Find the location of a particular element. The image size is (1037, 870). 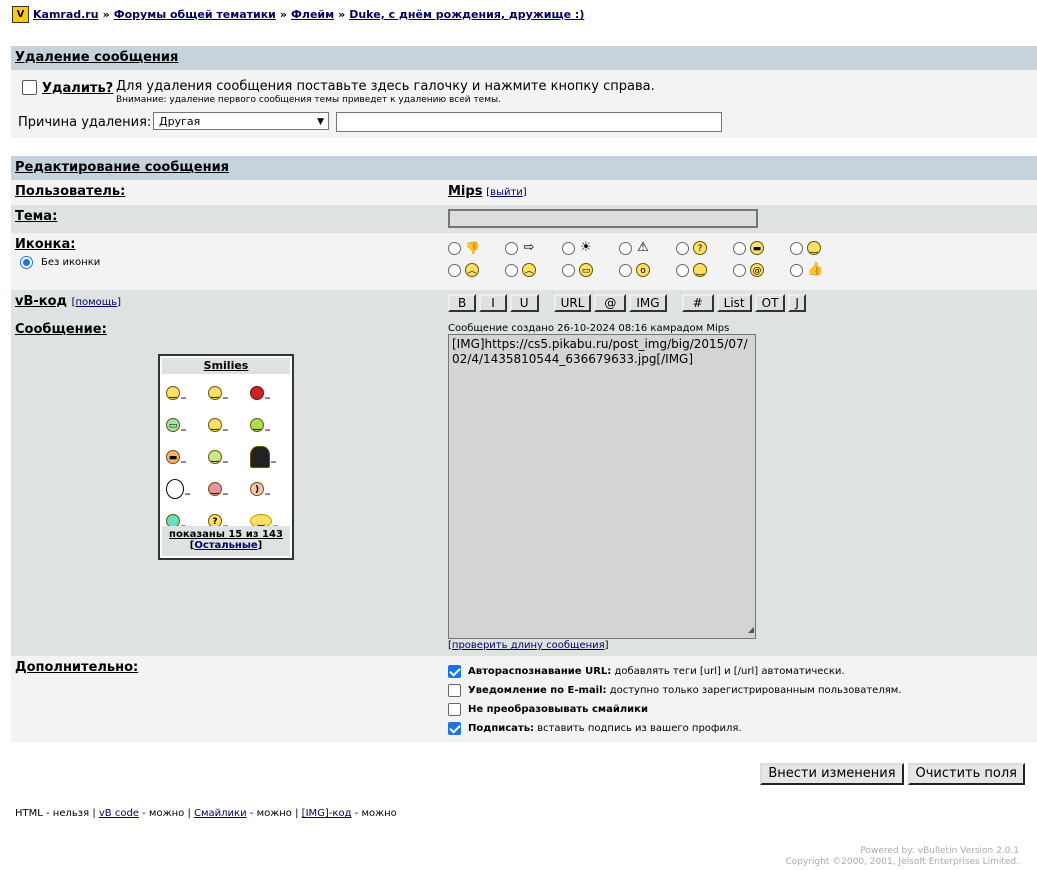

stormtrooper-icon is located at coordinates (175, 489).